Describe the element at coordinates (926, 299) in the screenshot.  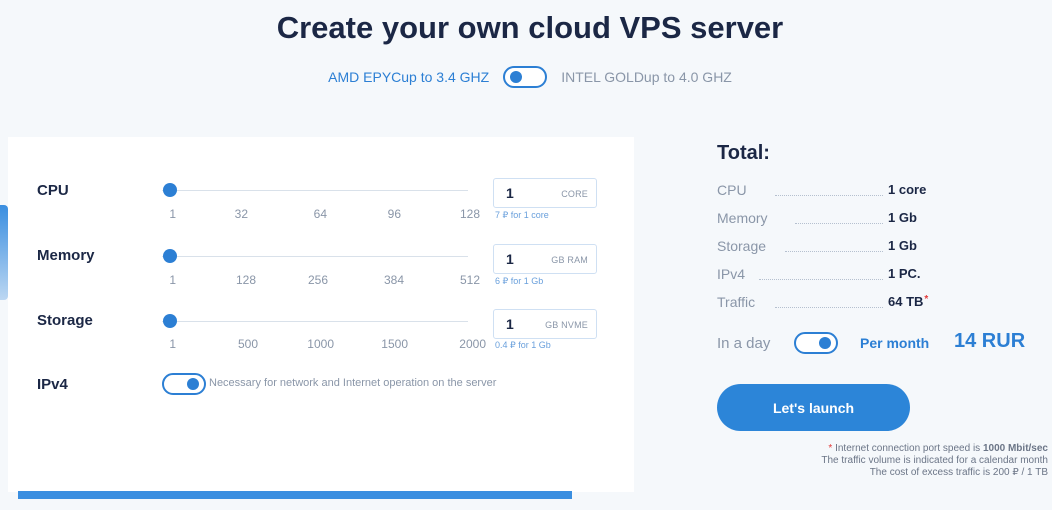
I see `footnote-marker: *` at that location.